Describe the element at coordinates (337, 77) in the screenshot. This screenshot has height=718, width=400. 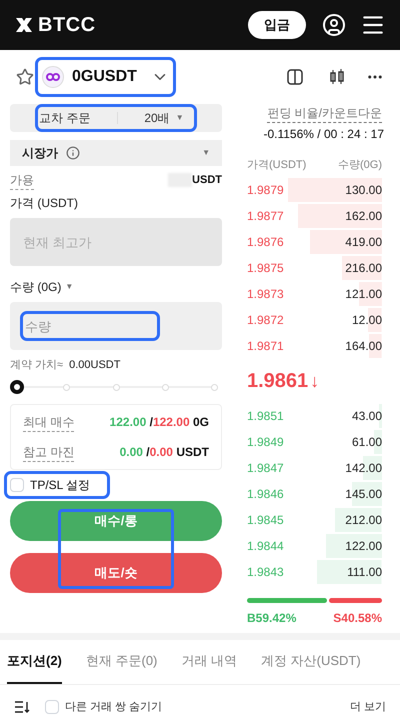
I see `candlestick-icon` at that location.